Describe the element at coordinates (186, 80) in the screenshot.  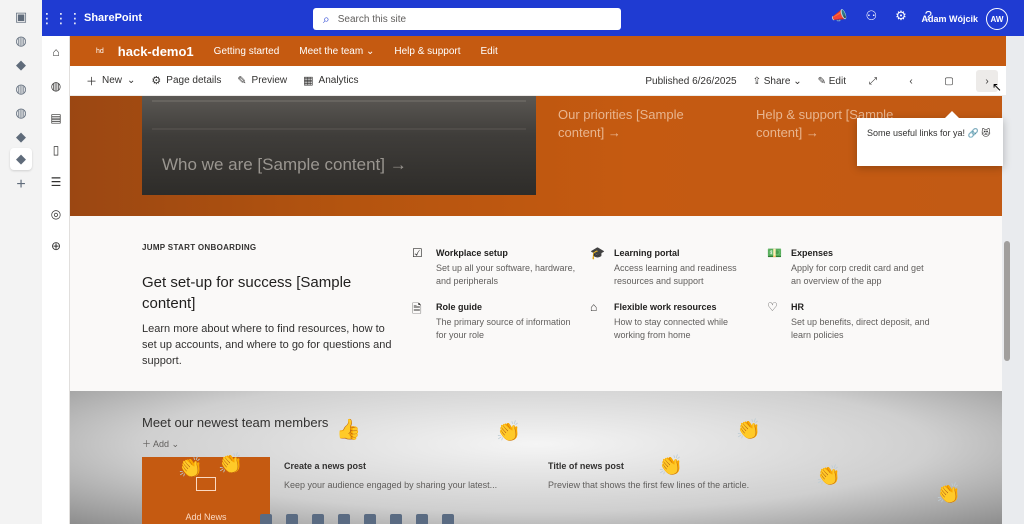
I see `page-details-button: ⚙ Page details` at that location.